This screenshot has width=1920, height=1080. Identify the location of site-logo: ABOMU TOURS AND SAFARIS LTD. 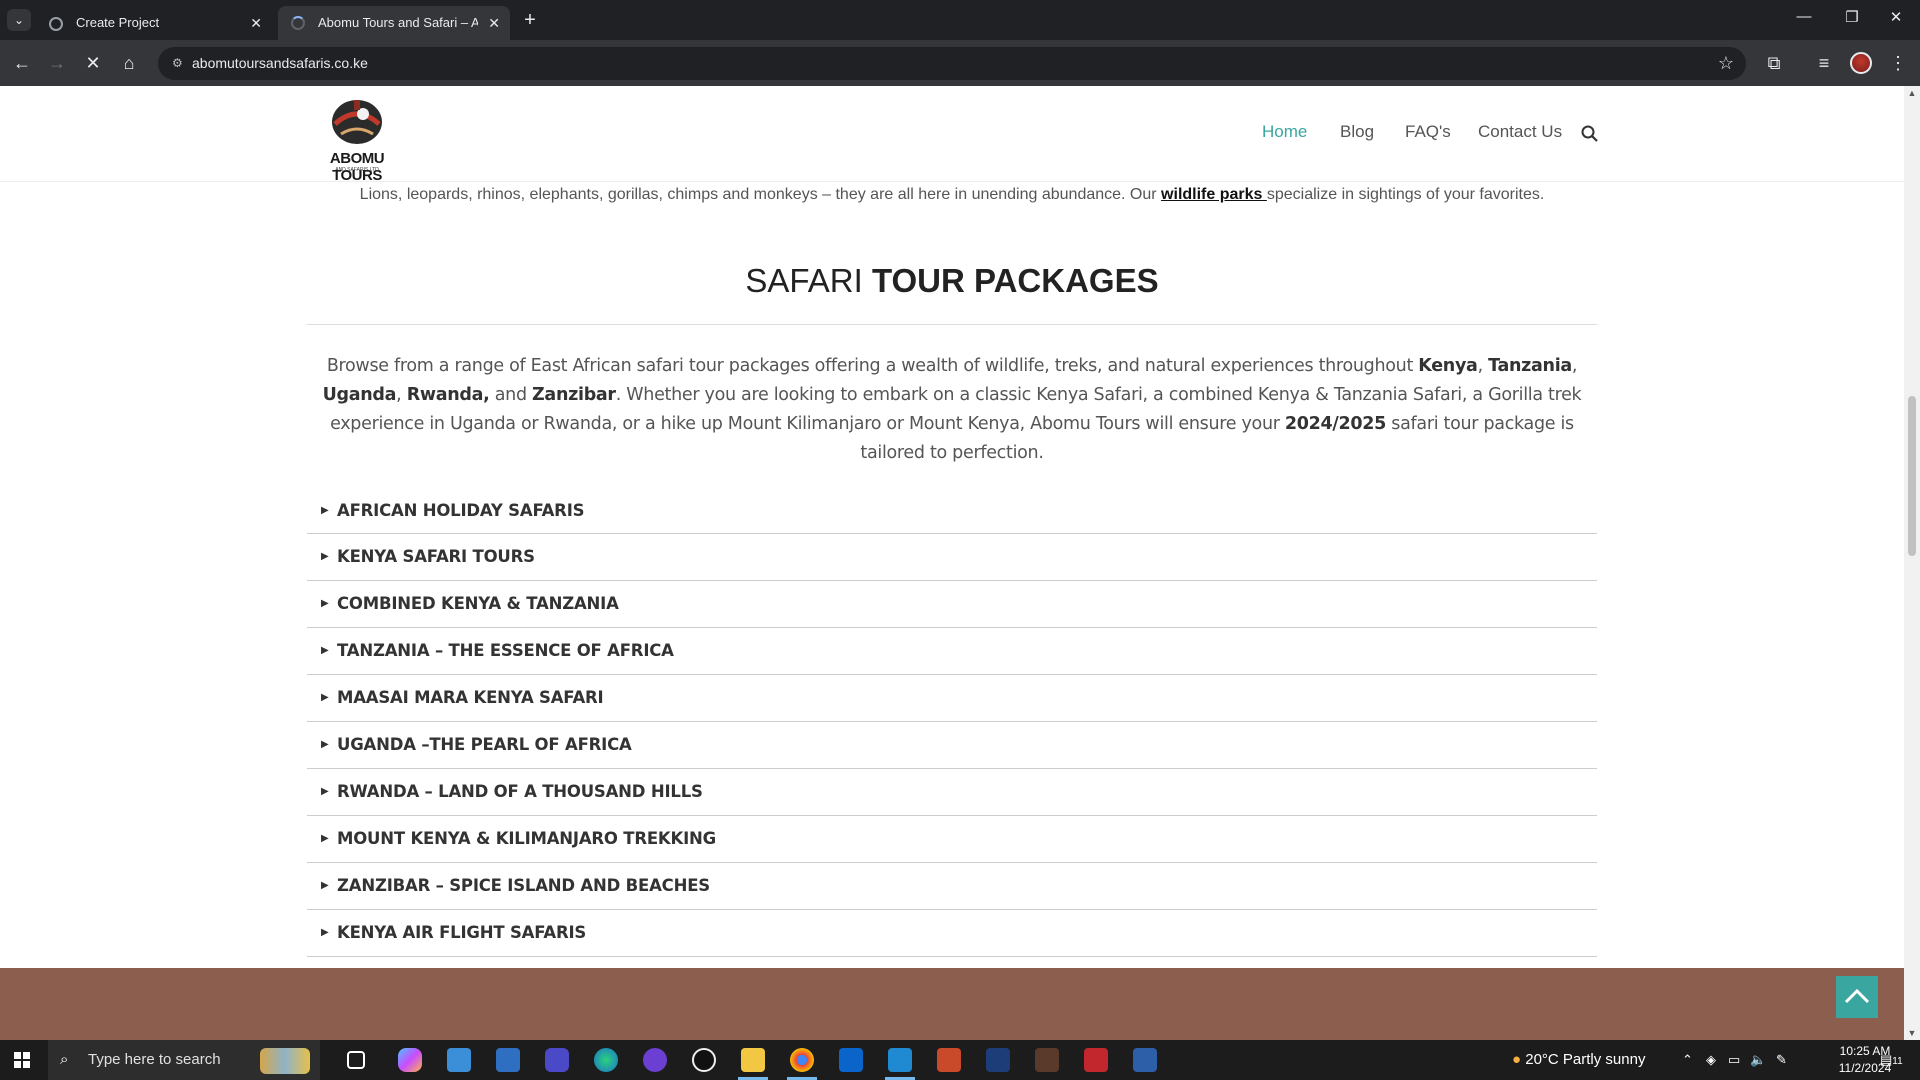
(357, 139).